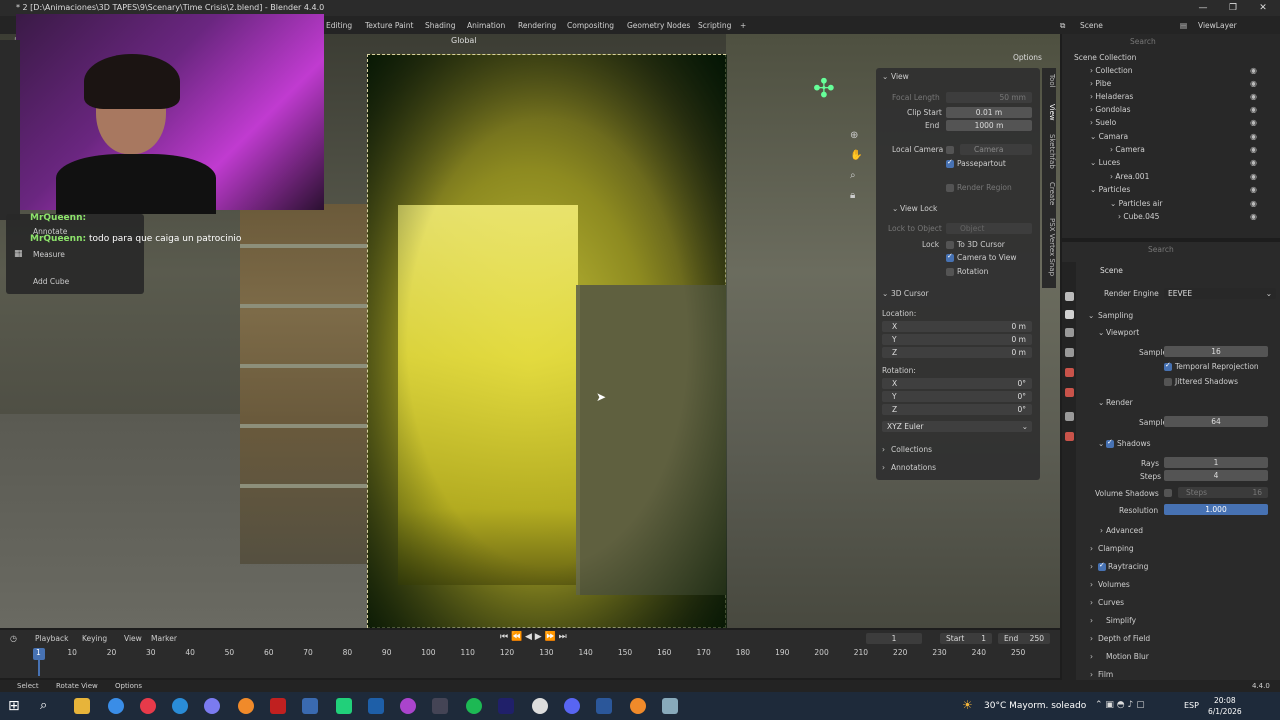 Image resolution: width=1280 pixels, height=720 pixels. I want to click on add-cube-tool: Add Cube, so click(51, 281).